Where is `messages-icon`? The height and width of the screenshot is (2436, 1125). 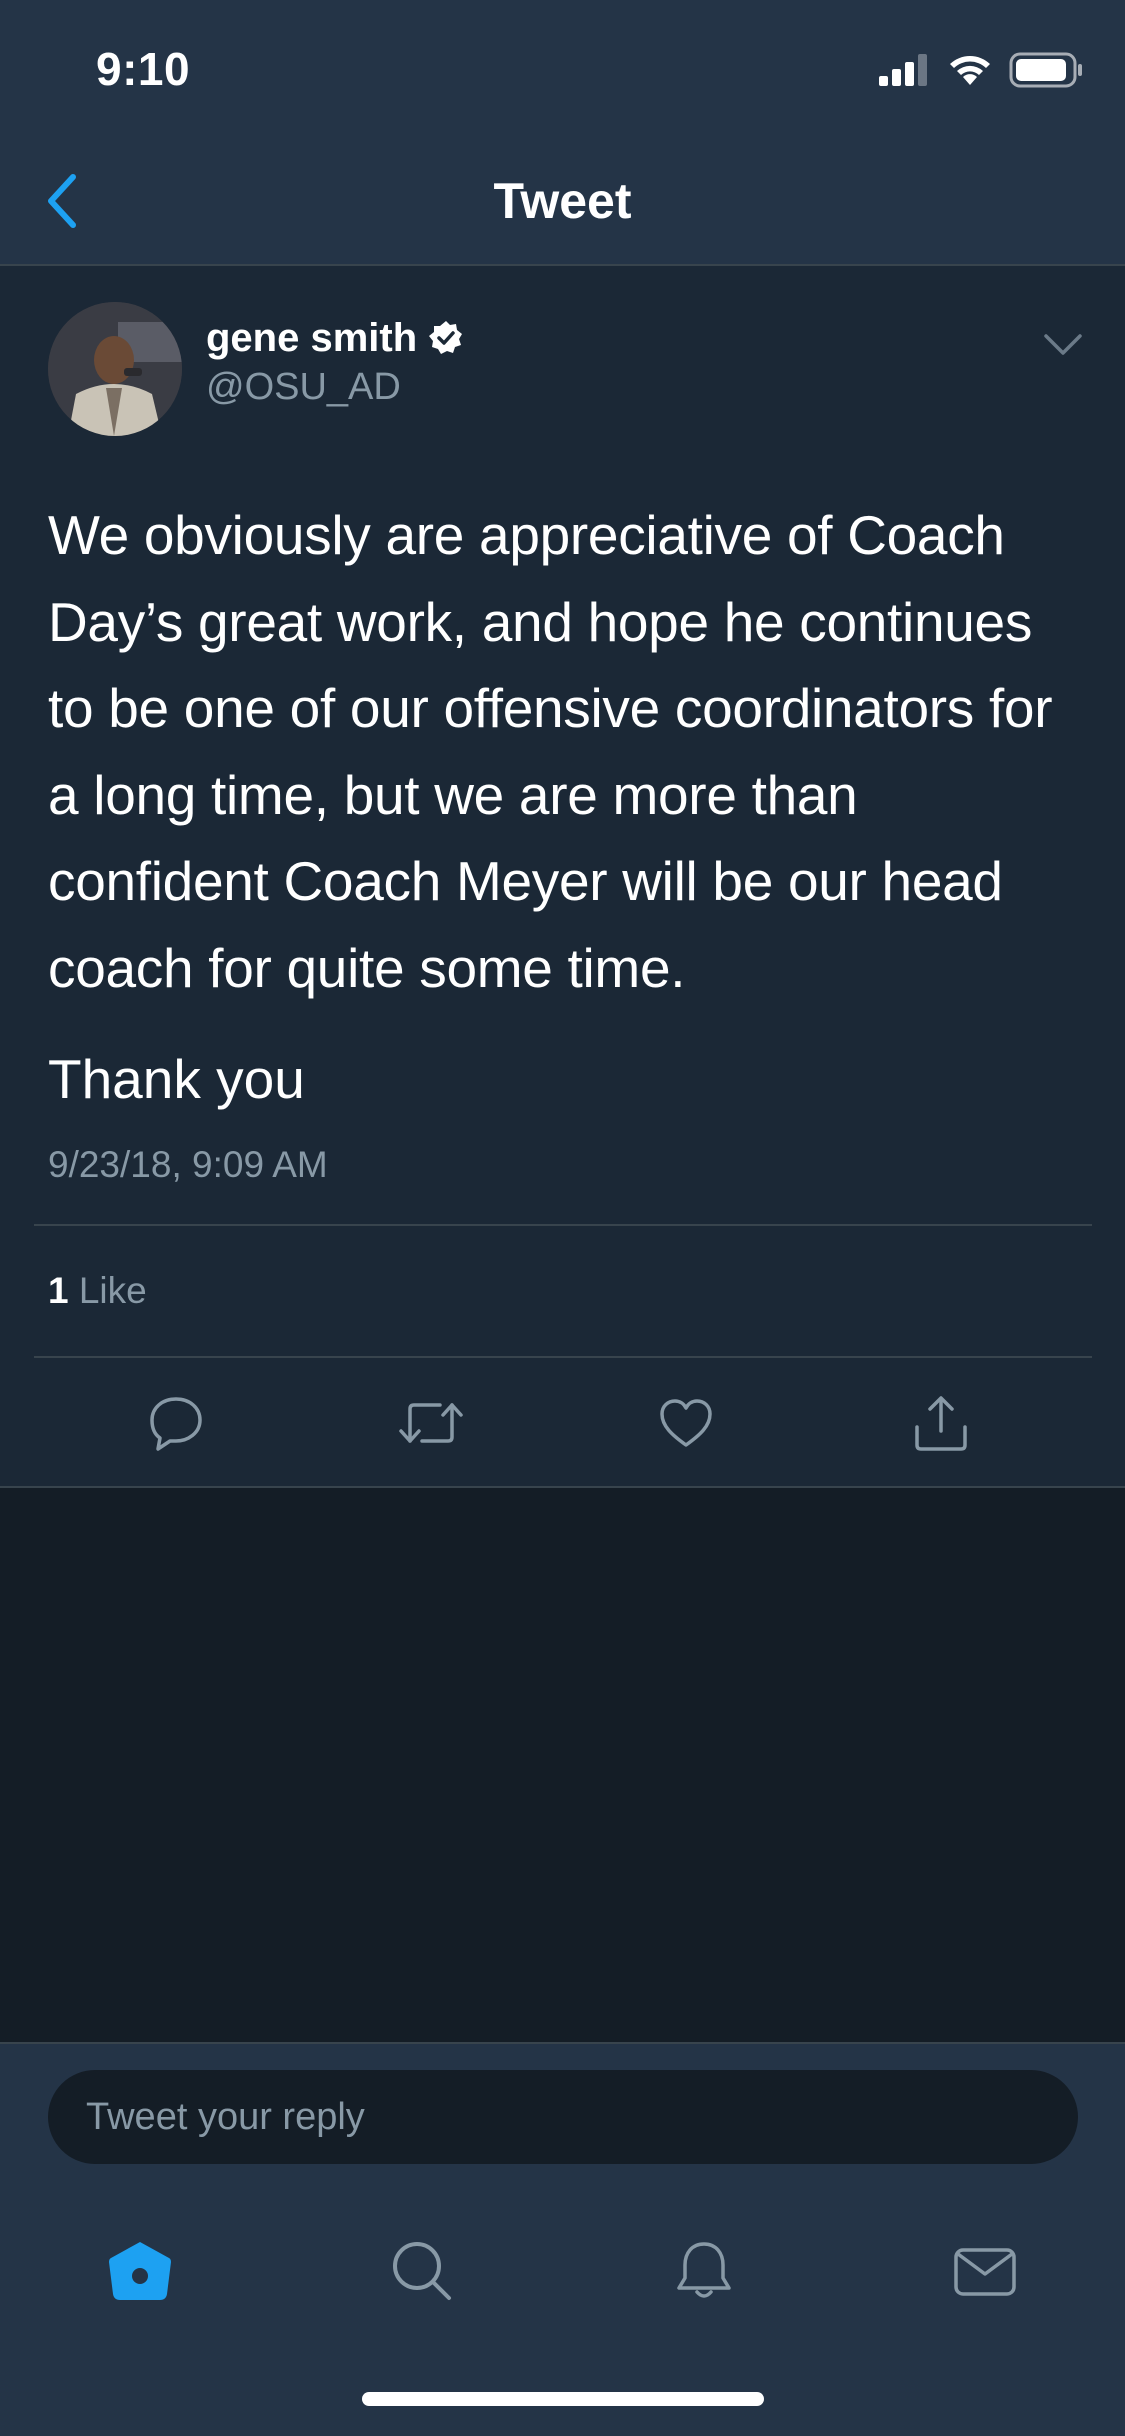 messages-icon is located at coordinates (985, 2272).